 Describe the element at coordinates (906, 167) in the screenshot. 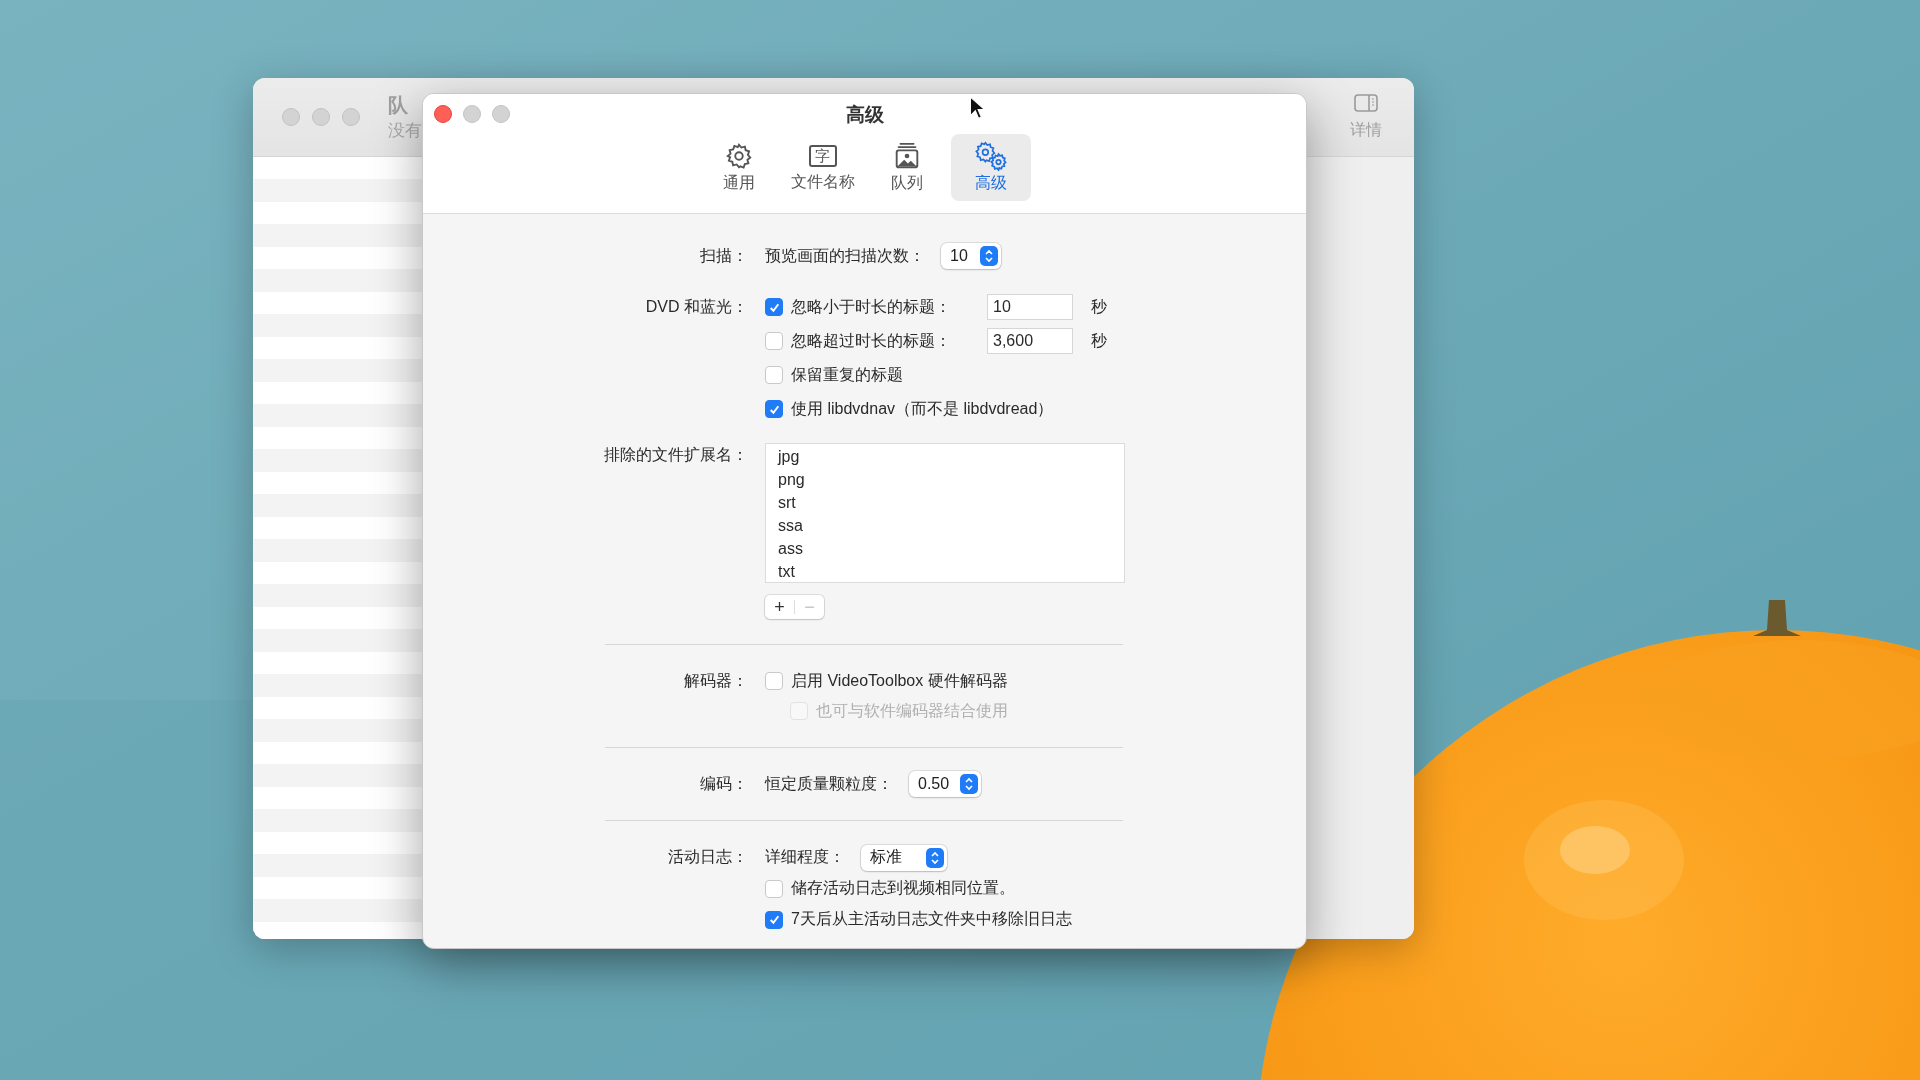

I see `toolbar-tab: 队列` at that location.